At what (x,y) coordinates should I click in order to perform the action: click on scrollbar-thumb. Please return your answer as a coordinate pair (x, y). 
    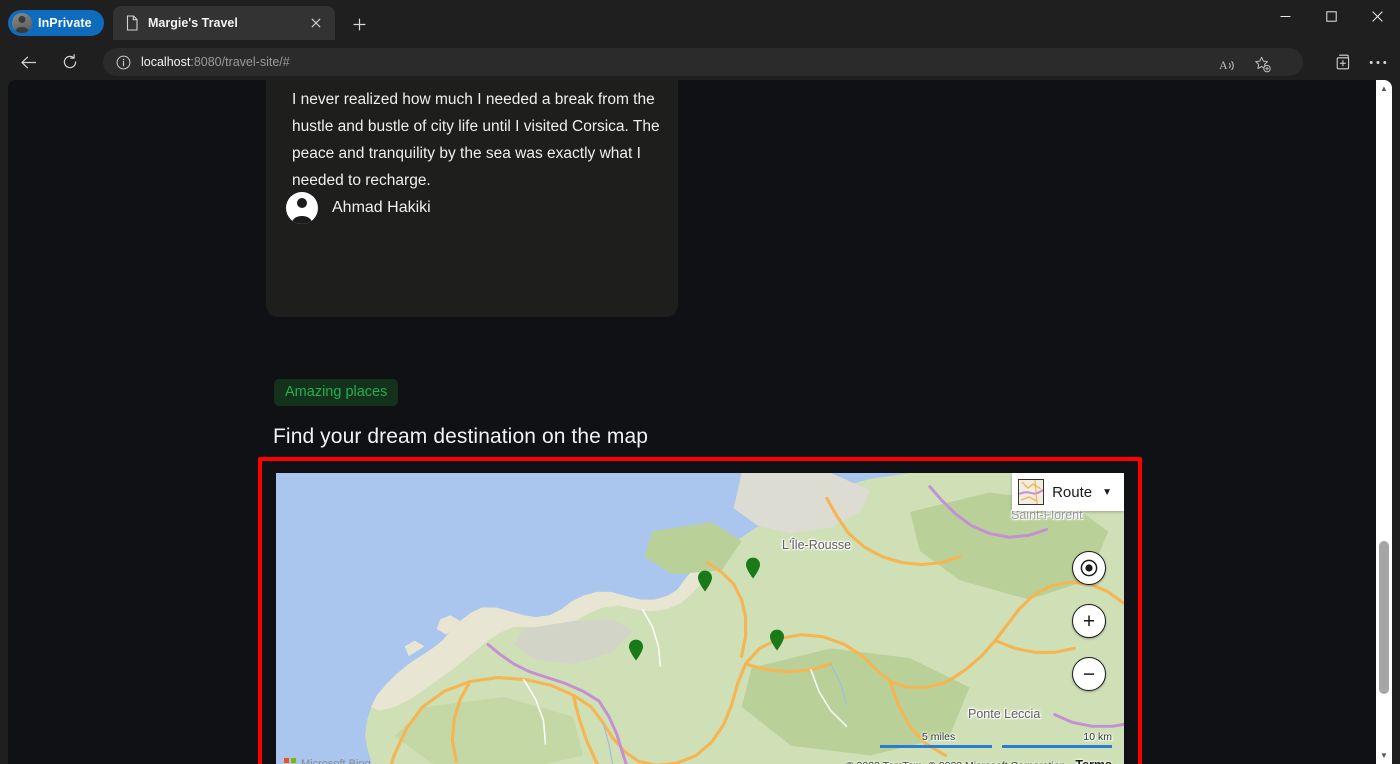
    Looking at the image, I should click on (1384, 617).